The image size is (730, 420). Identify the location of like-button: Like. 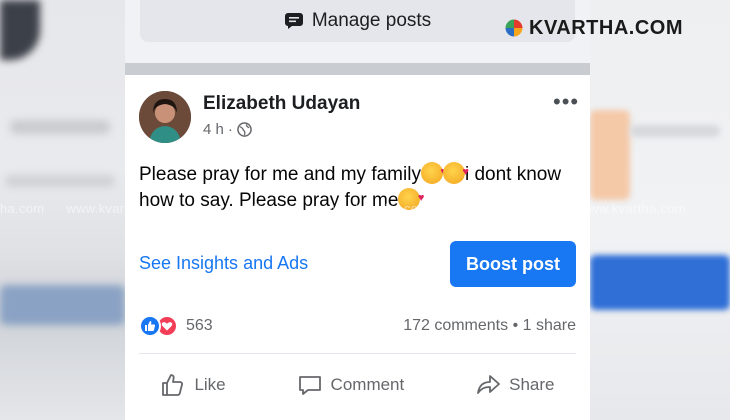
(193, 385).